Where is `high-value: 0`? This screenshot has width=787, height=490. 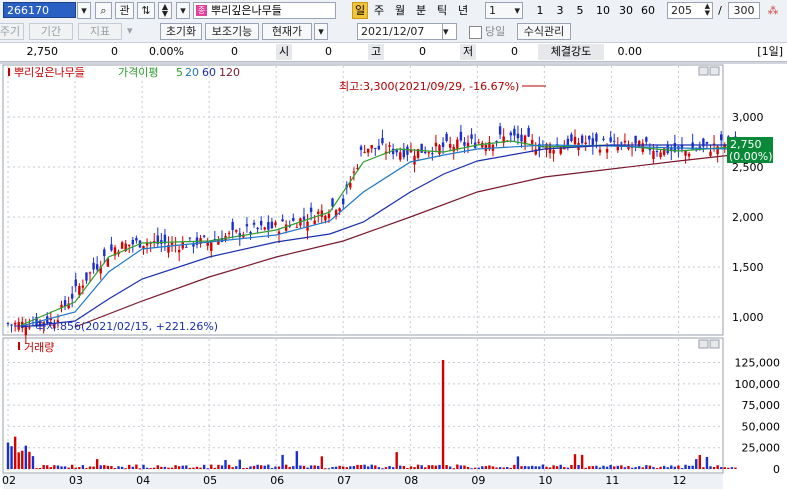
high-value: 0 is located at coordinates (422, 51).